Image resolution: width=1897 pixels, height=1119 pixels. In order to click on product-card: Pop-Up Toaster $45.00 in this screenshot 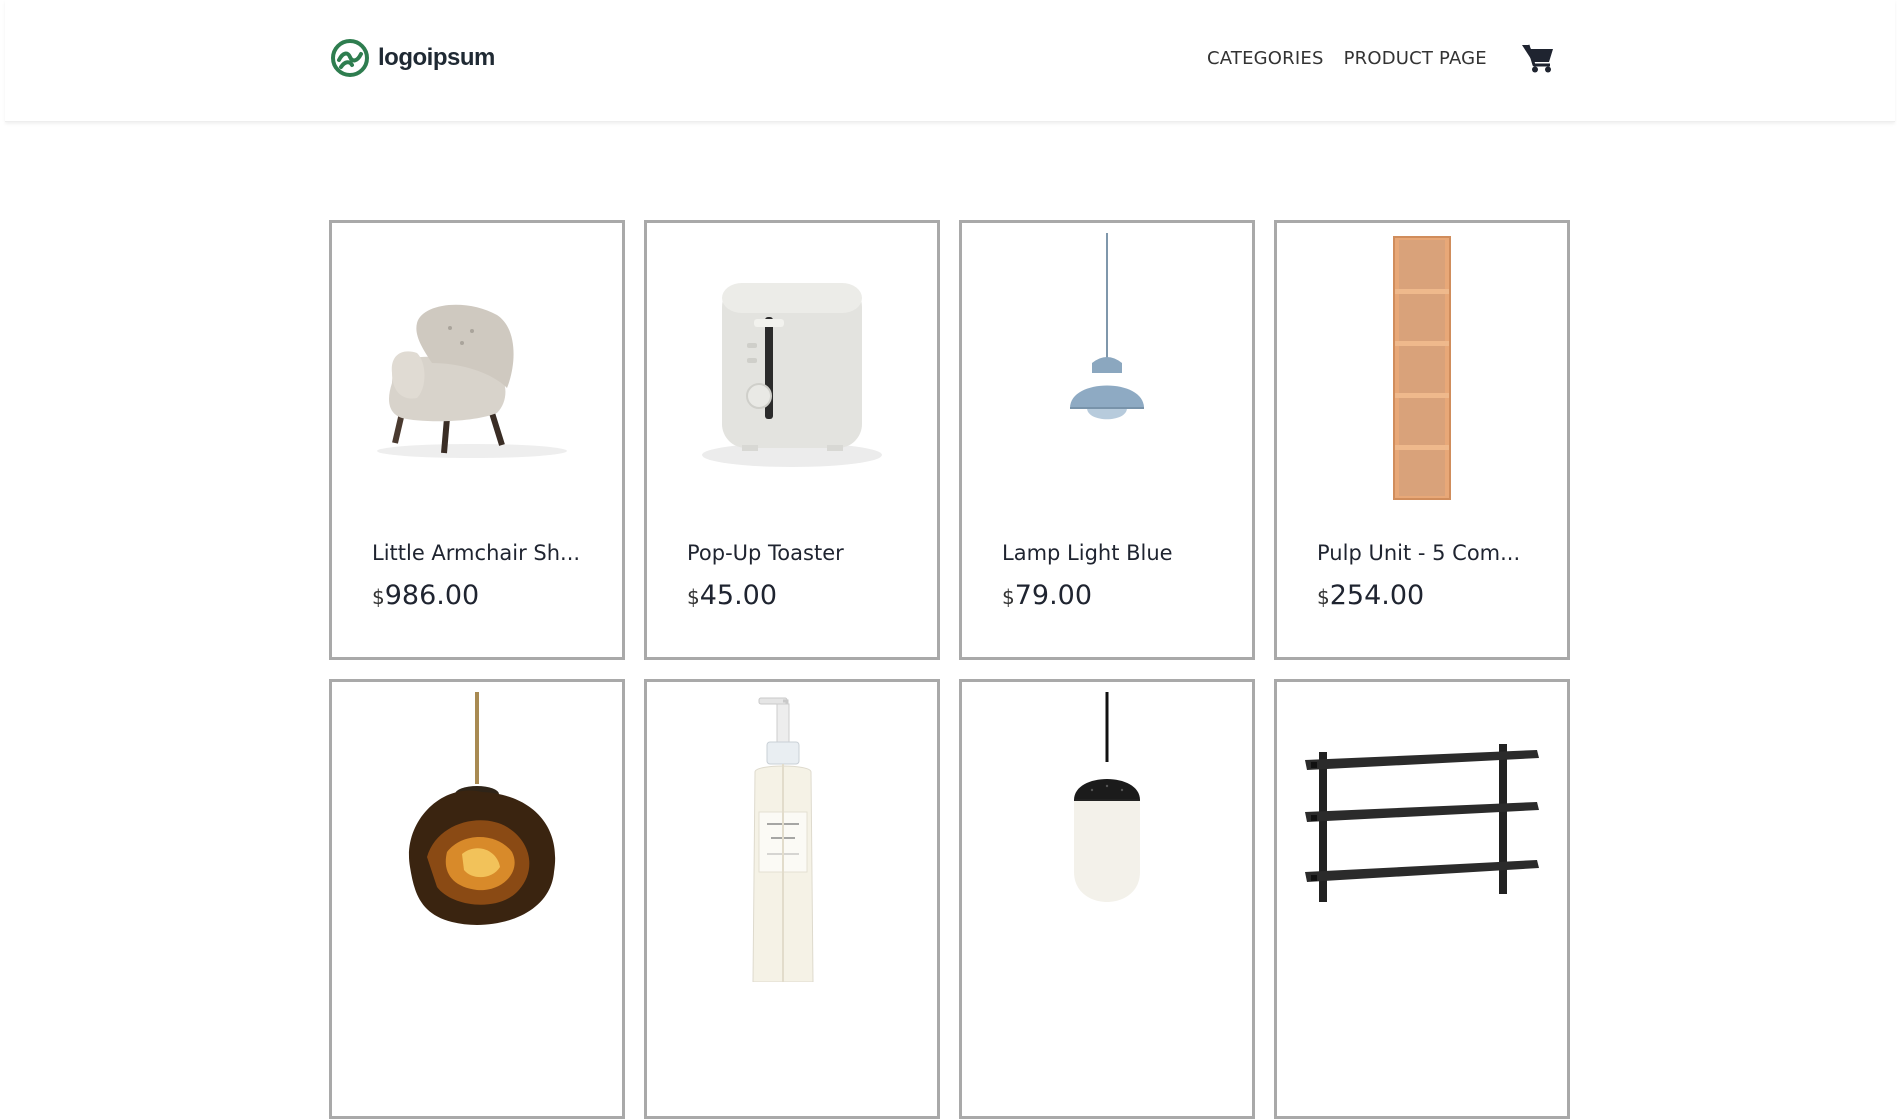, I will do `click(792, 440)`.